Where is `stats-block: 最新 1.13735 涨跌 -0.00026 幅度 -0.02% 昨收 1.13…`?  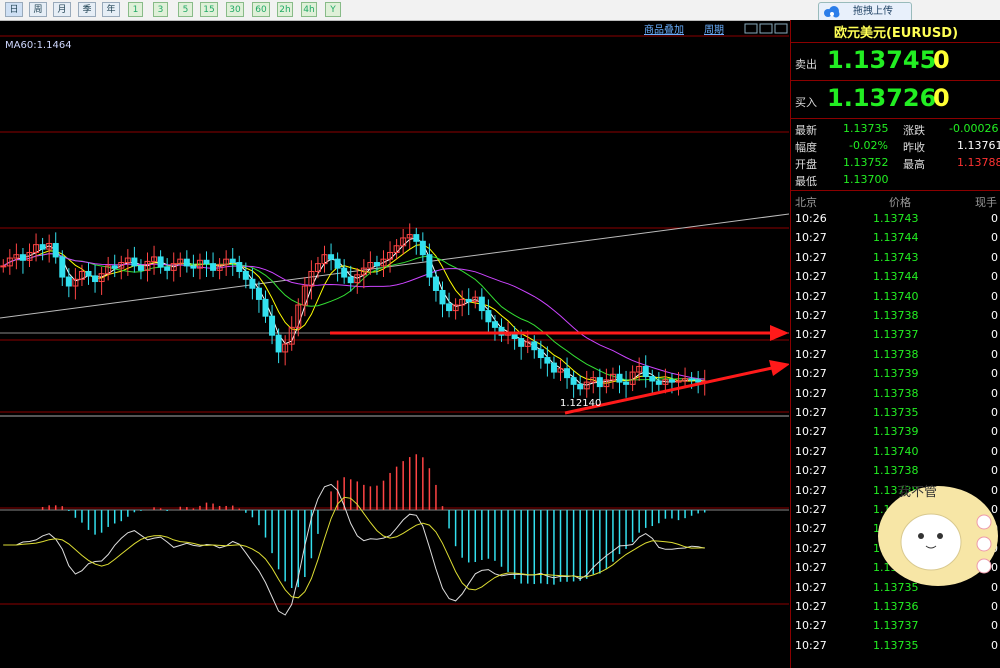 stats-block: 最新 1.13735 涨跌 -0.00026 幅度 -0.02% 昨收 1.13… is located at coordinates (895, 154).